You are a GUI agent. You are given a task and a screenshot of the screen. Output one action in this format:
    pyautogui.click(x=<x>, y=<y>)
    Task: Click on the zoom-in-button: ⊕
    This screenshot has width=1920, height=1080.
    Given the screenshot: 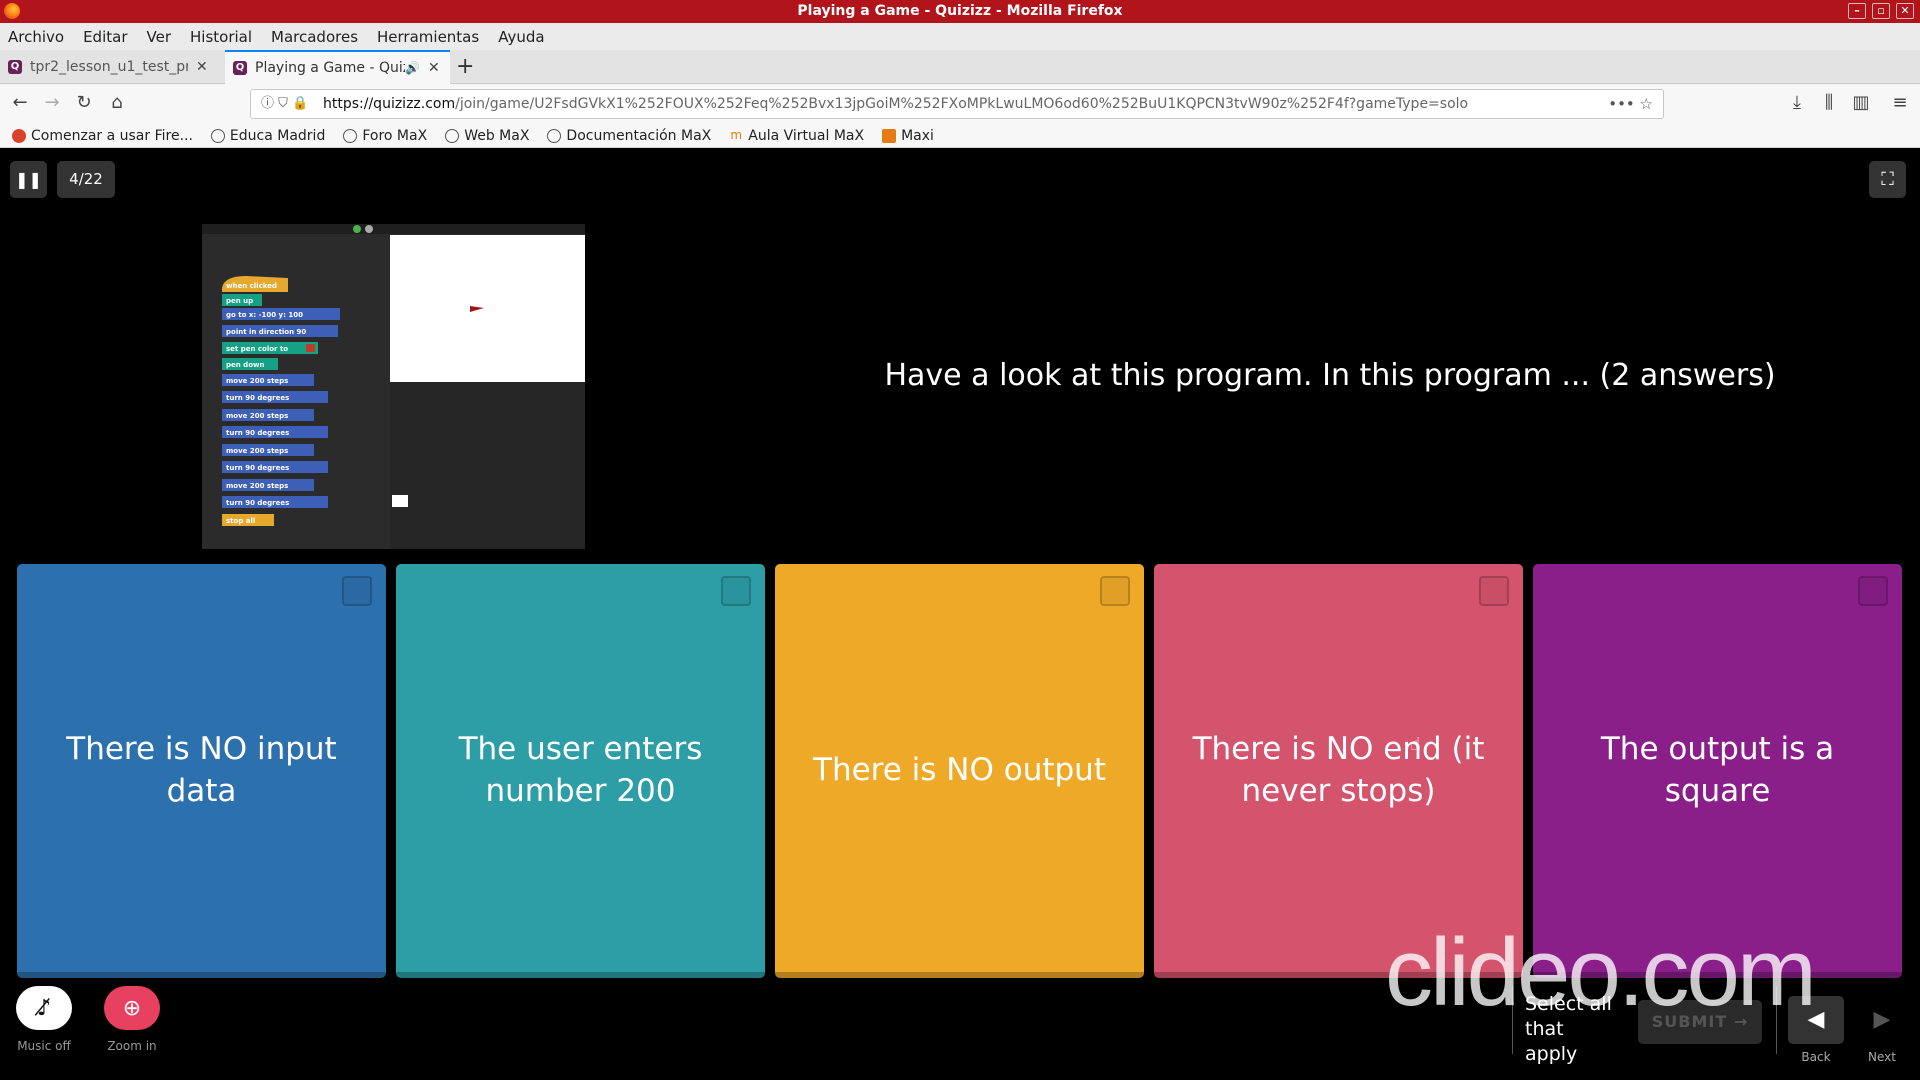 What is the action you would take?
    pyautogui.click(x=132, y=1008)
    